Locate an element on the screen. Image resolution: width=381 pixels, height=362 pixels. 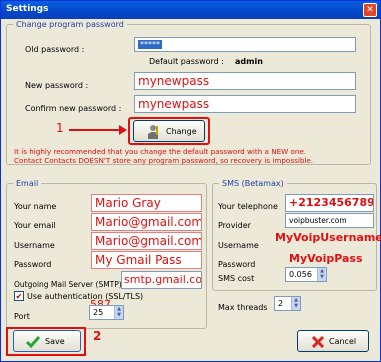
sms-cost-spinner: 0.056 ▲ ▼ is located at coordinates (306, 274).